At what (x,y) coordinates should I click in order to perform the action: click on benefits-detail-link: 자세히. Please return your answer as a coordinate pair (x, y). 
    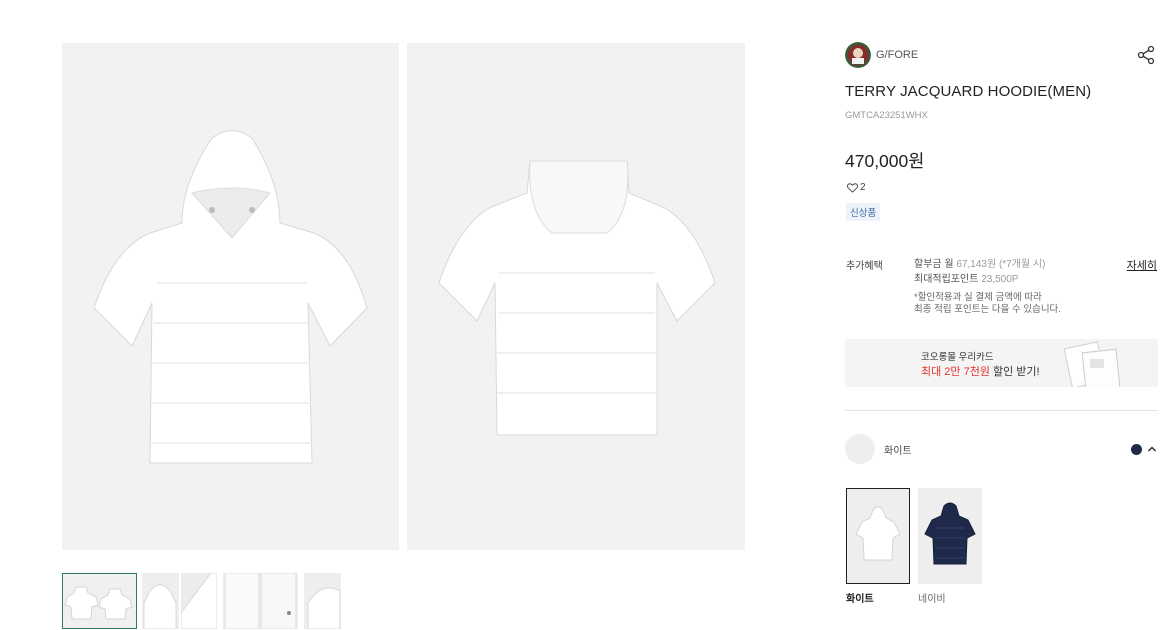
    Looking at the image, I should click on (1142, 265).